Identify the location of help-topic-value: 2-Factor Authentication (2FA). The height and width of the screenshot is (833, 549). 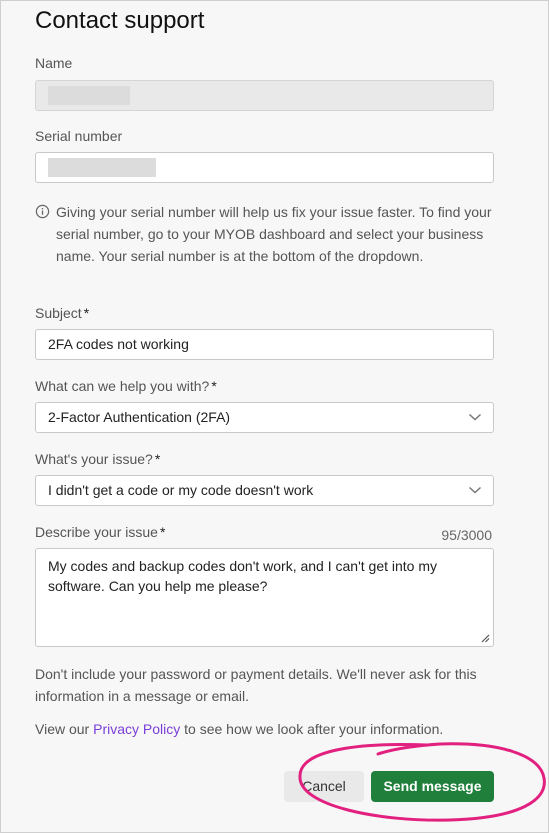
(139, 417).